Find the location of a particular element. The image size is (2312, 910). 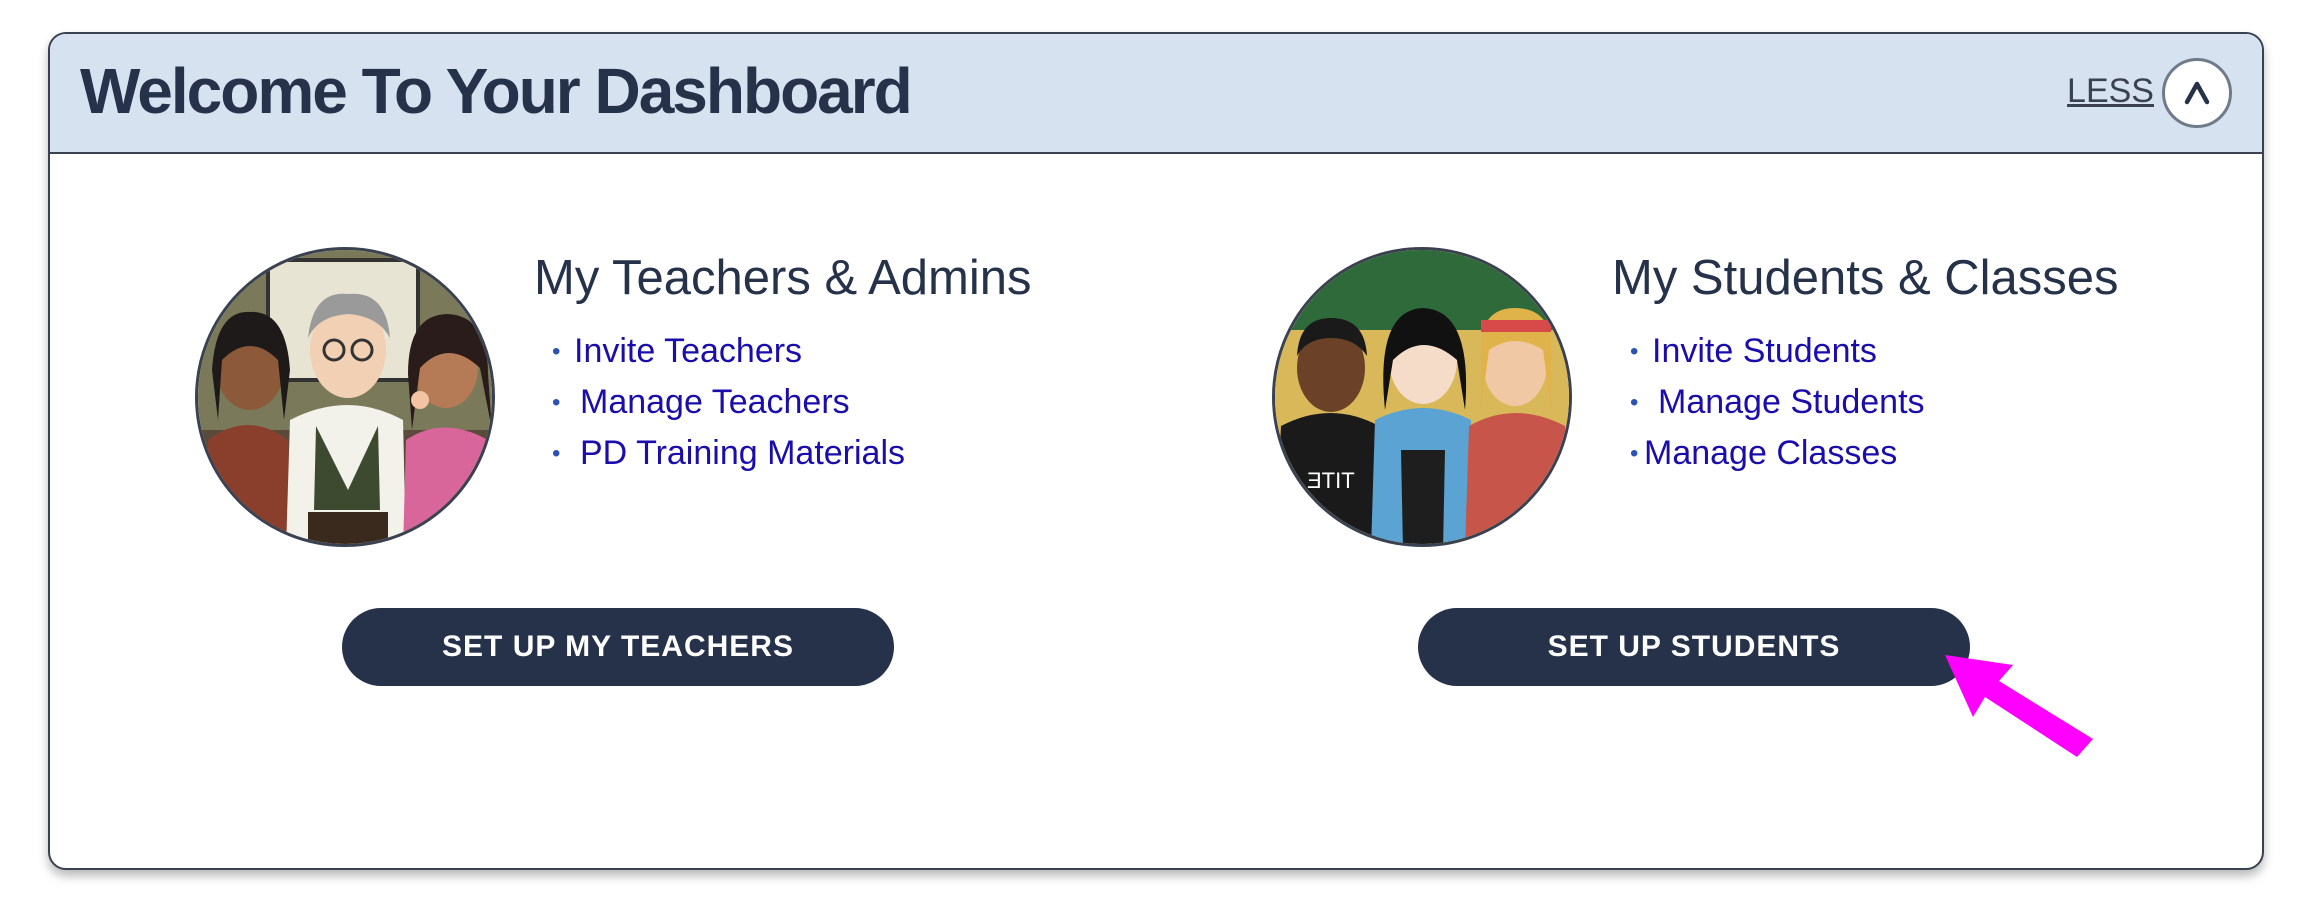

teachers-admins-illustration is located at coordinates (345, 397).